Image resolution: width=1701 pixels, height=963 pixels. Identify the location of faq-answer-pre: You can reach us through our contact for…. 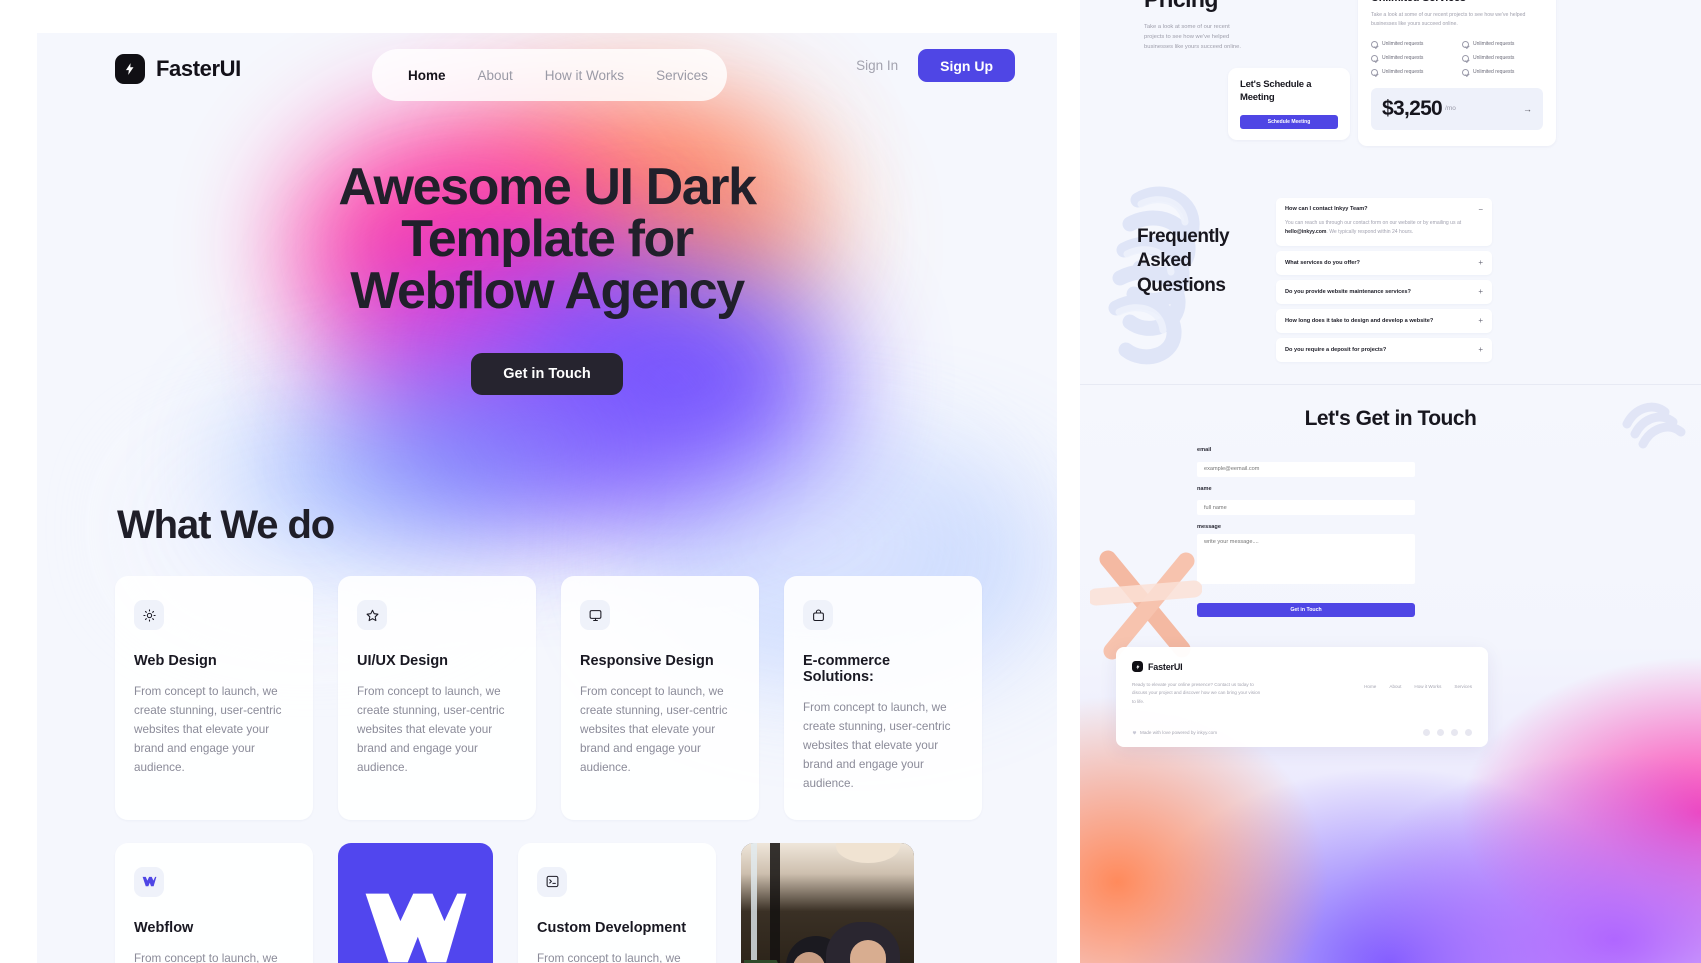
(1373, 223).